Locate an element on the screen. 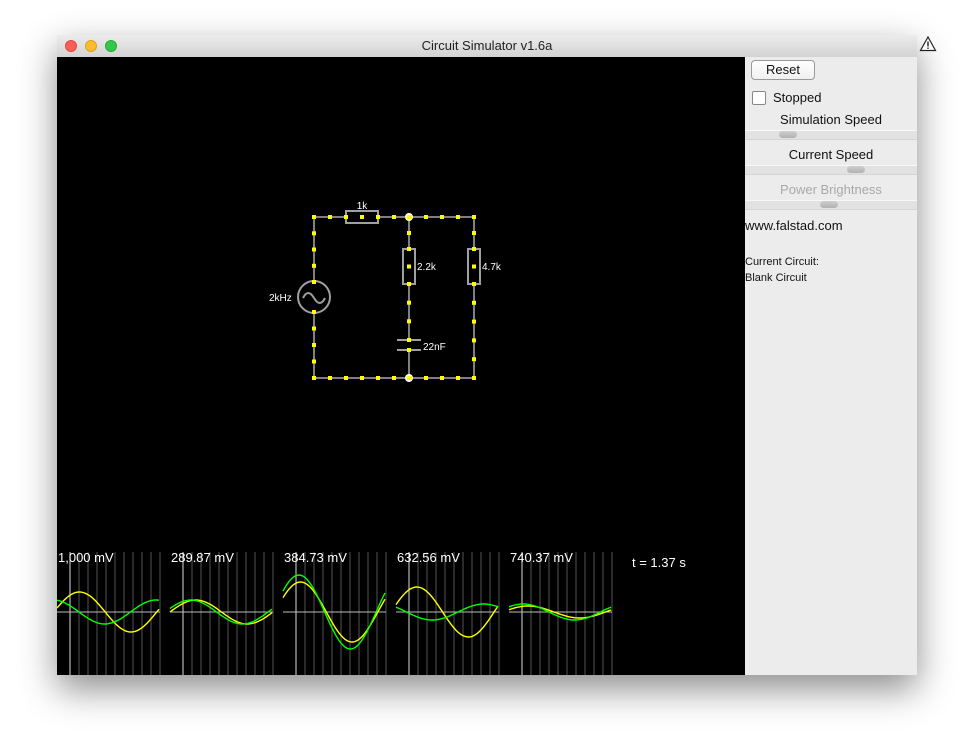 Image resolution: width=974 pixels, height=754 pixels. wires is located at coordinates (394, 297).